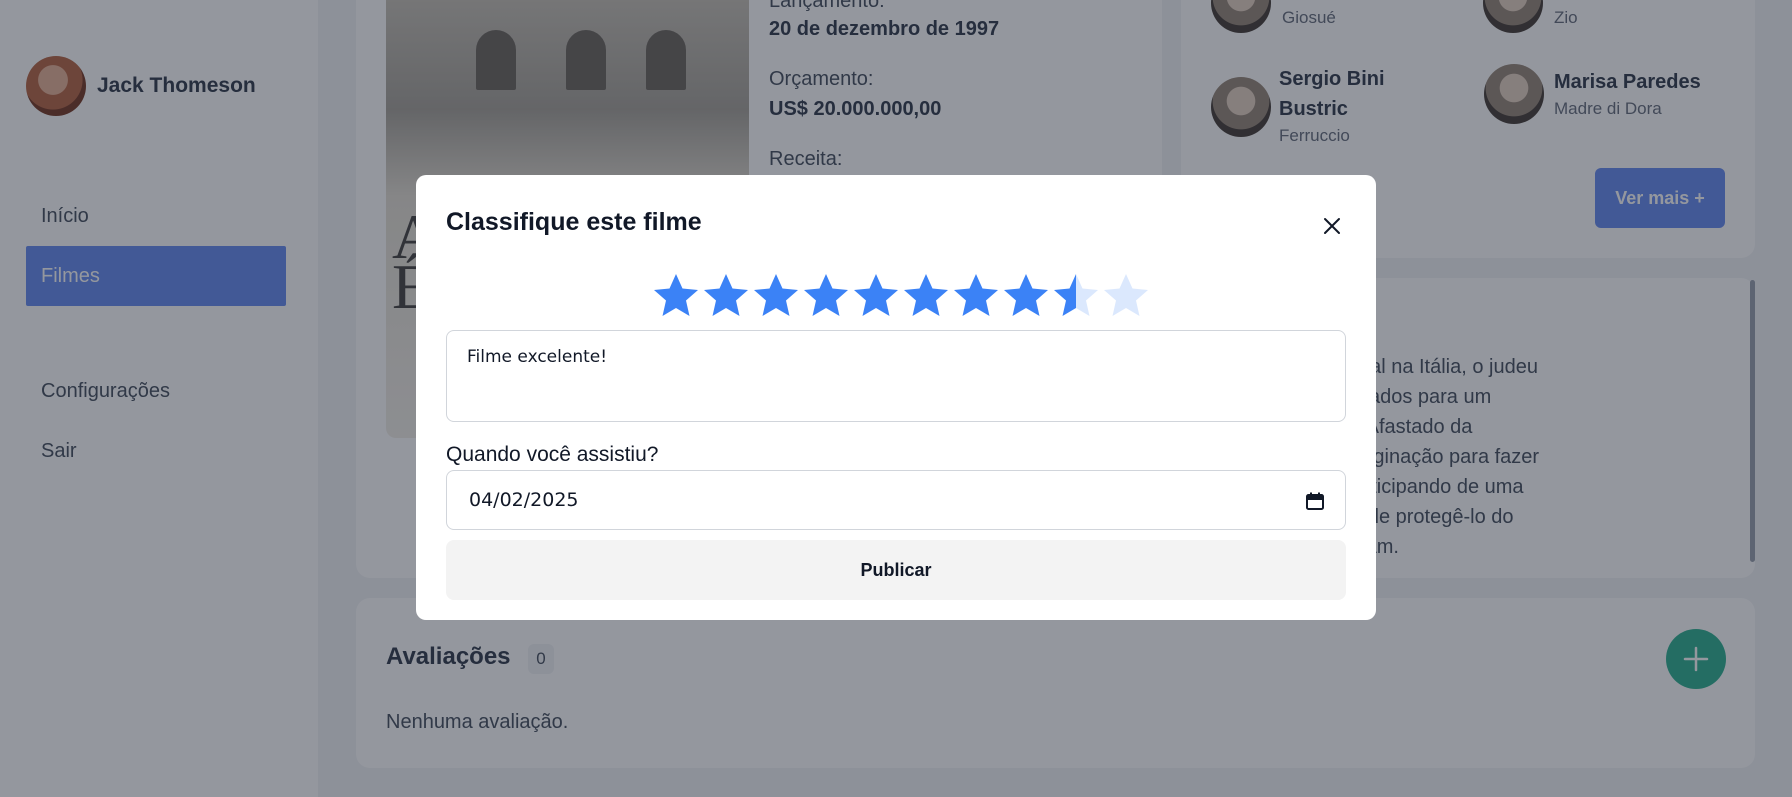 The height and width of the screenshot is (797, 1792). What do you see at coordinates (896, 570) in the screenshot?
I see `publish-button: Publicar` at bounding box center [896, 570].